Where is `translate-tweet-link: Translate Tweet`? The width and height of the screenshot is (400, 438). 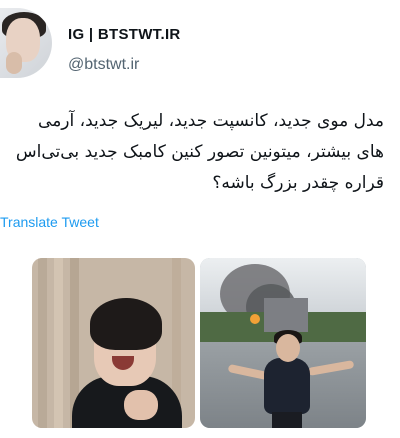
translate-tweet-link: Translate Tweet is located at coordinates (49, 222).